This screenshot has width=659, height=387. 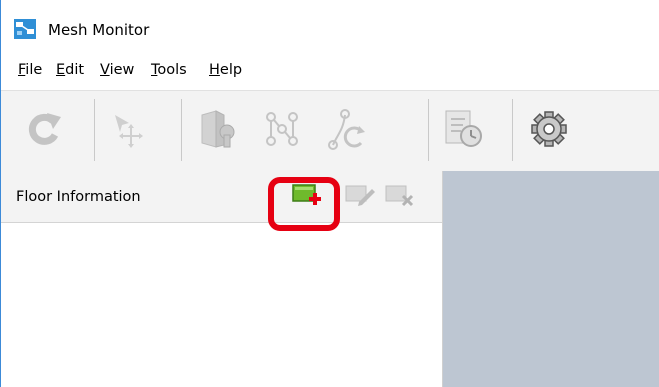 I want to click on window-title: Mesh Monitor, so click(x=99, y=30).